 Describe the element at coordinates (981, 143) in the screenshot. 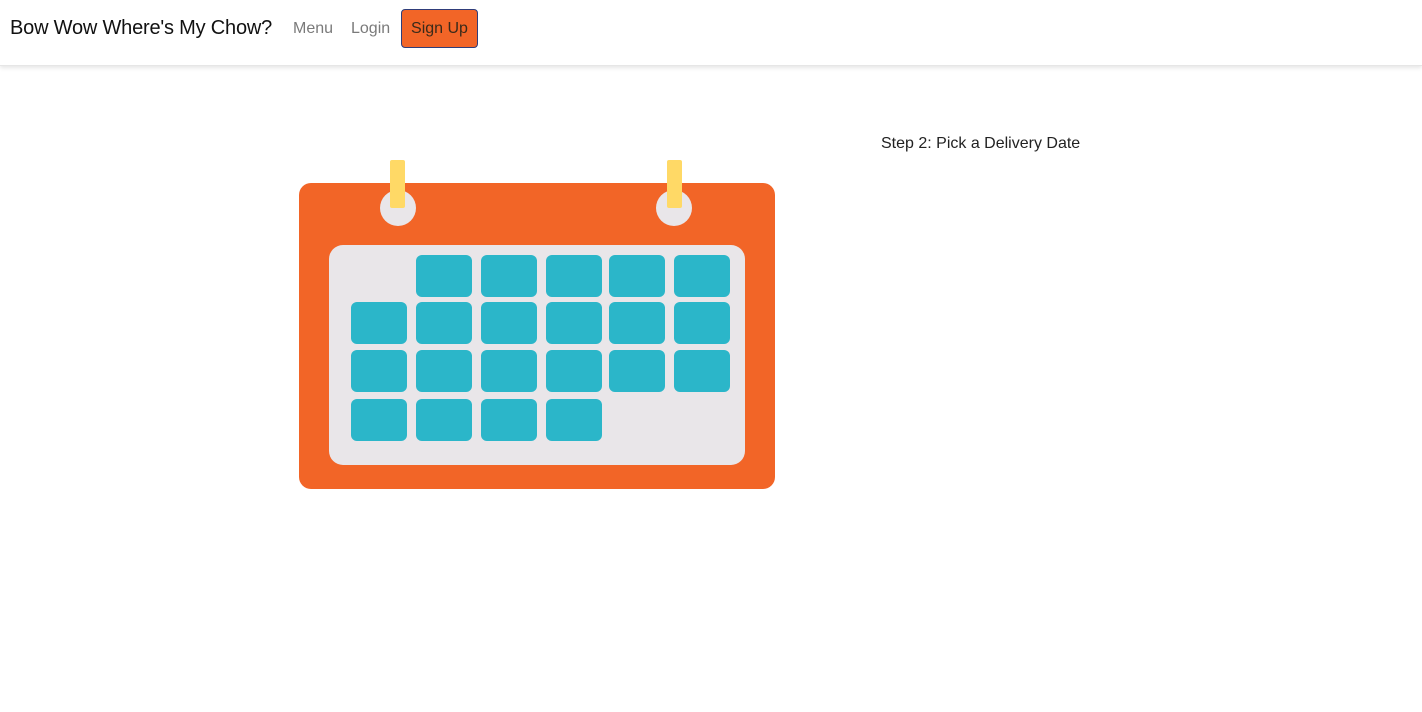

I see `step-label: Step 2: Pick a Delivery Date` at that location.